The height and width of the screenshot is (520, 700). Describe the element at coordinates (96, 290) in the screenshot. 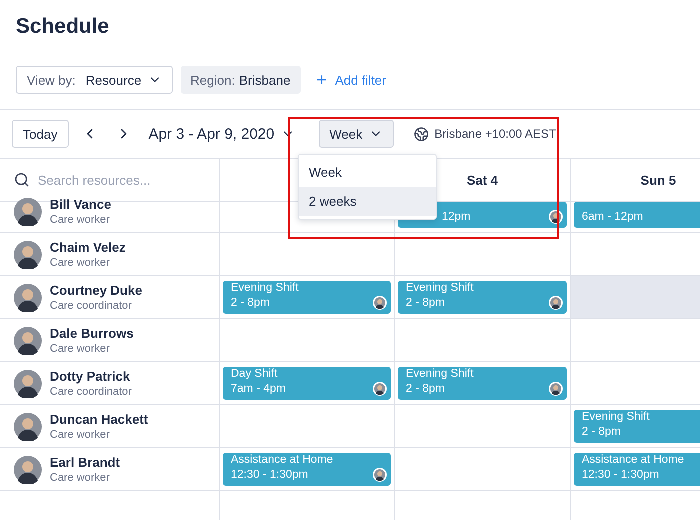

I see `resource-name: Courtney Duke` at that location.